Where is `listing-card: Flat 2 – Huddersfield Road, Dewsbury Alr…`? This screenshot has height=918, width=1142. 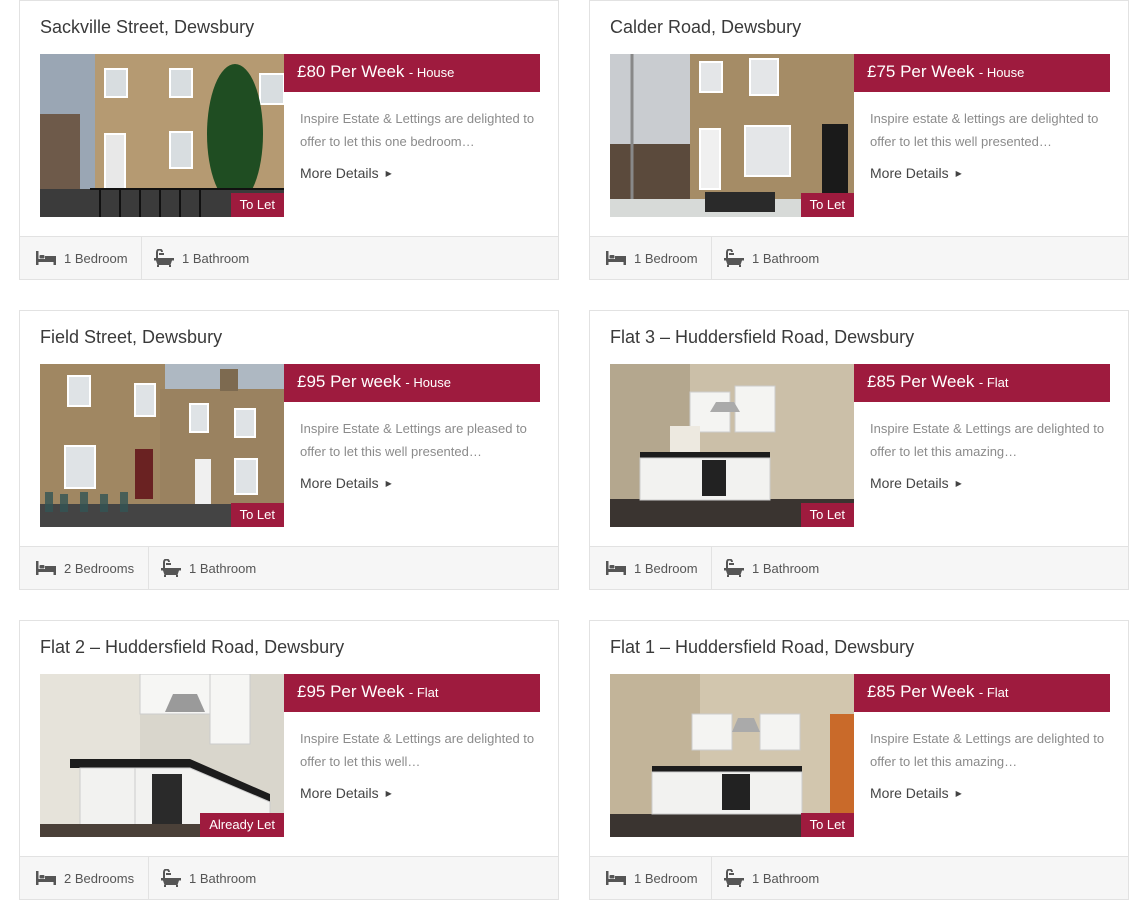
listing-card: Flat 2 – Huddersfield Road, Dewsbury Alr… is located at coordinates (289, 760).